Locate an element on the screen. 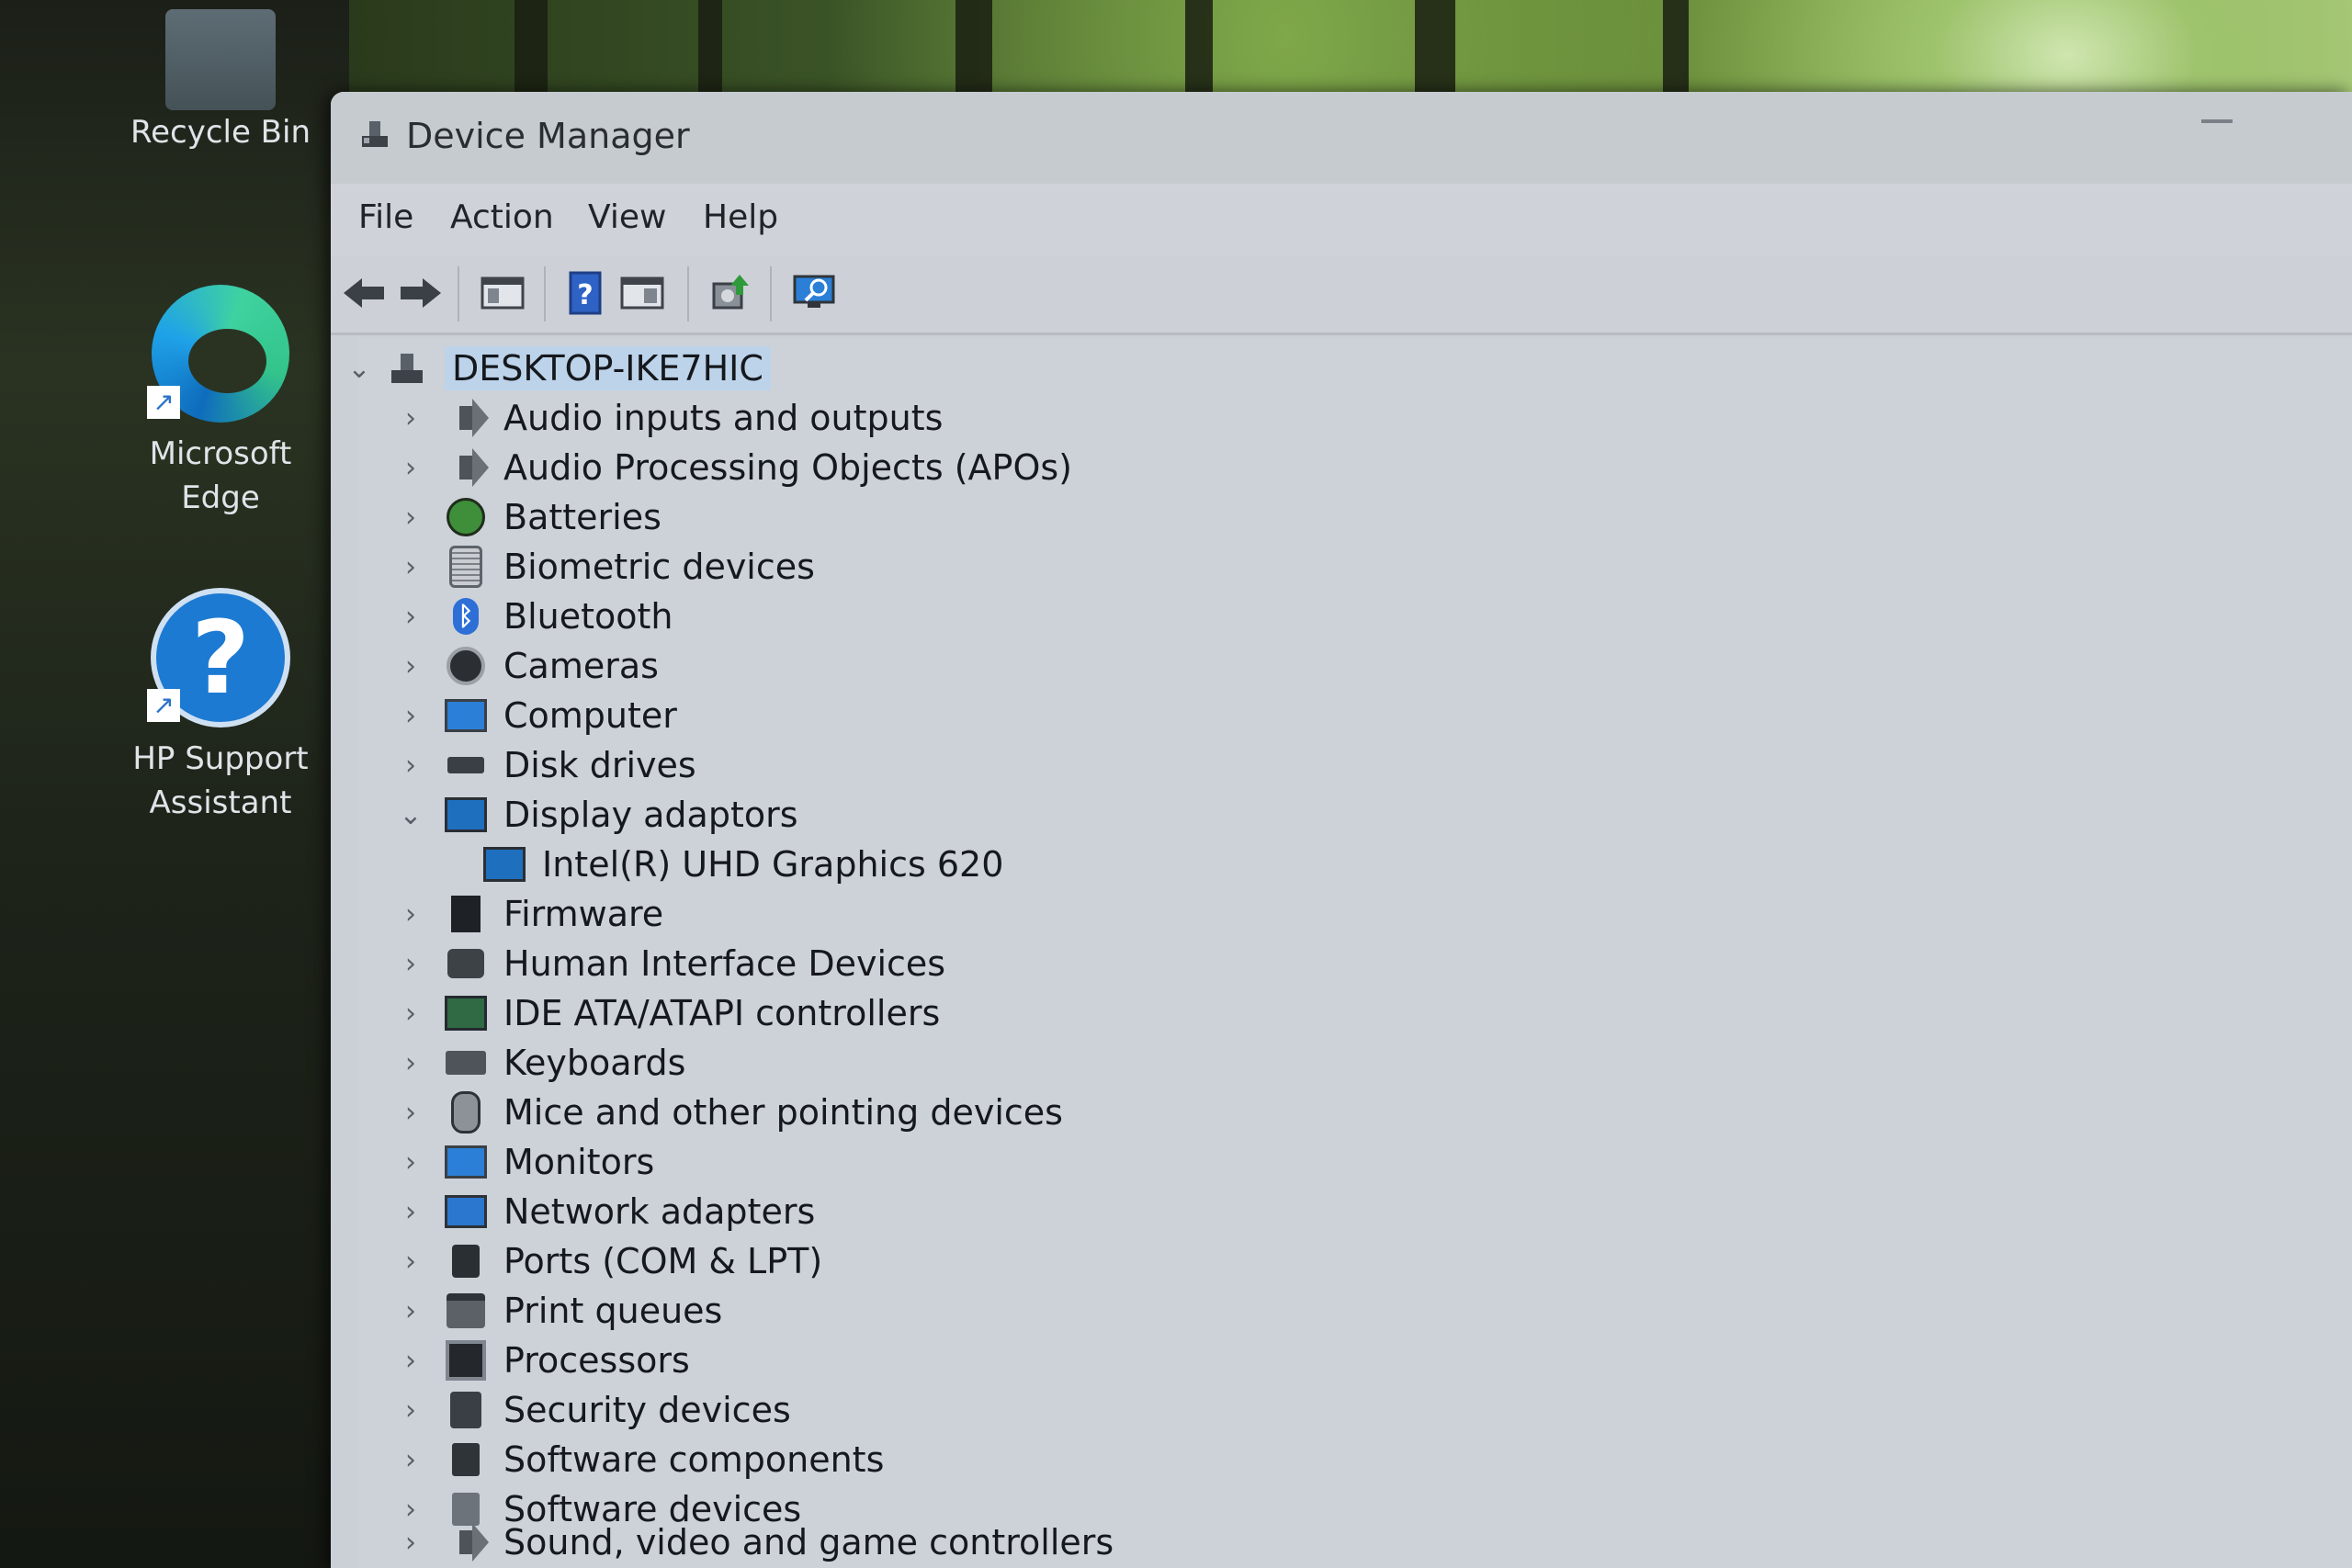 The height and width of the screenshot is (1568, 2352). tree-item-monitors: › Monitors is located at coordinates (524, 1162).